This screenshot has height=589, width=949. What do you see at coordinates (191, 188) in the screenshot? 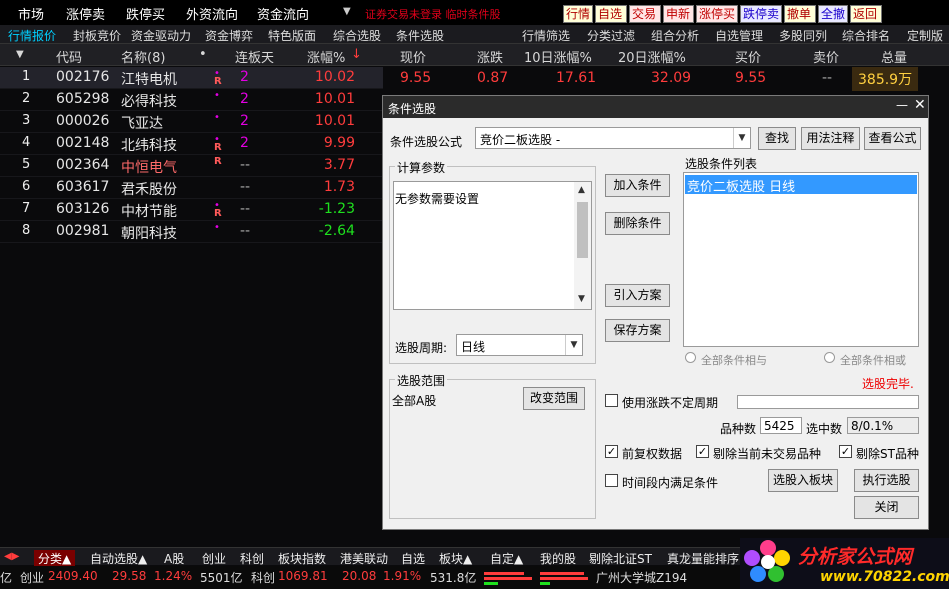
I see `table-row: 6 603617 君禾股份 -- 1.73` at bounding box center [191, 188].